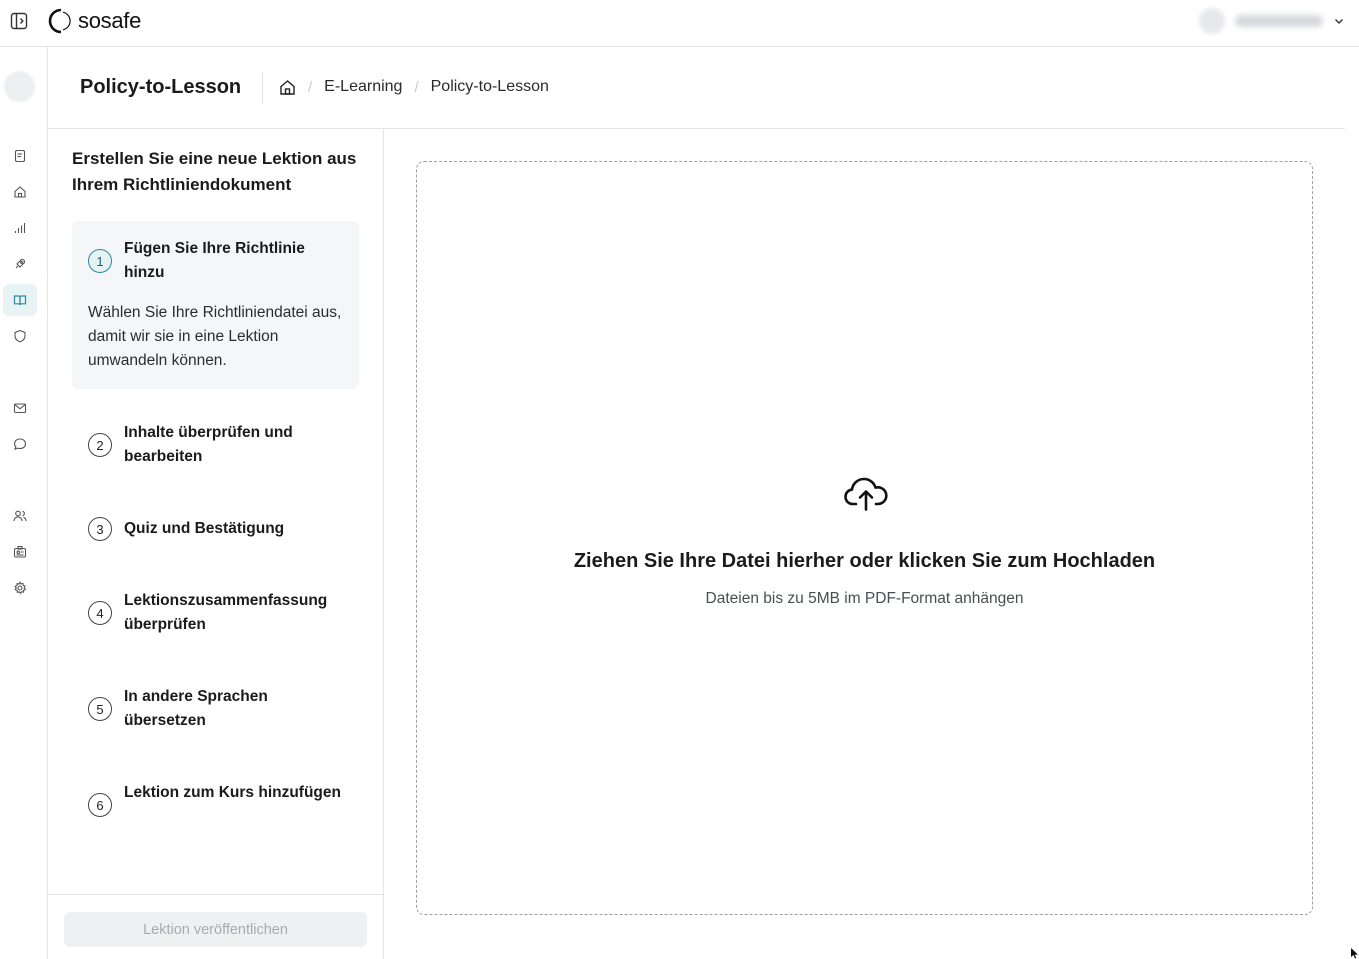  I want to click on rail-item-clipboard, so click(20, 156).